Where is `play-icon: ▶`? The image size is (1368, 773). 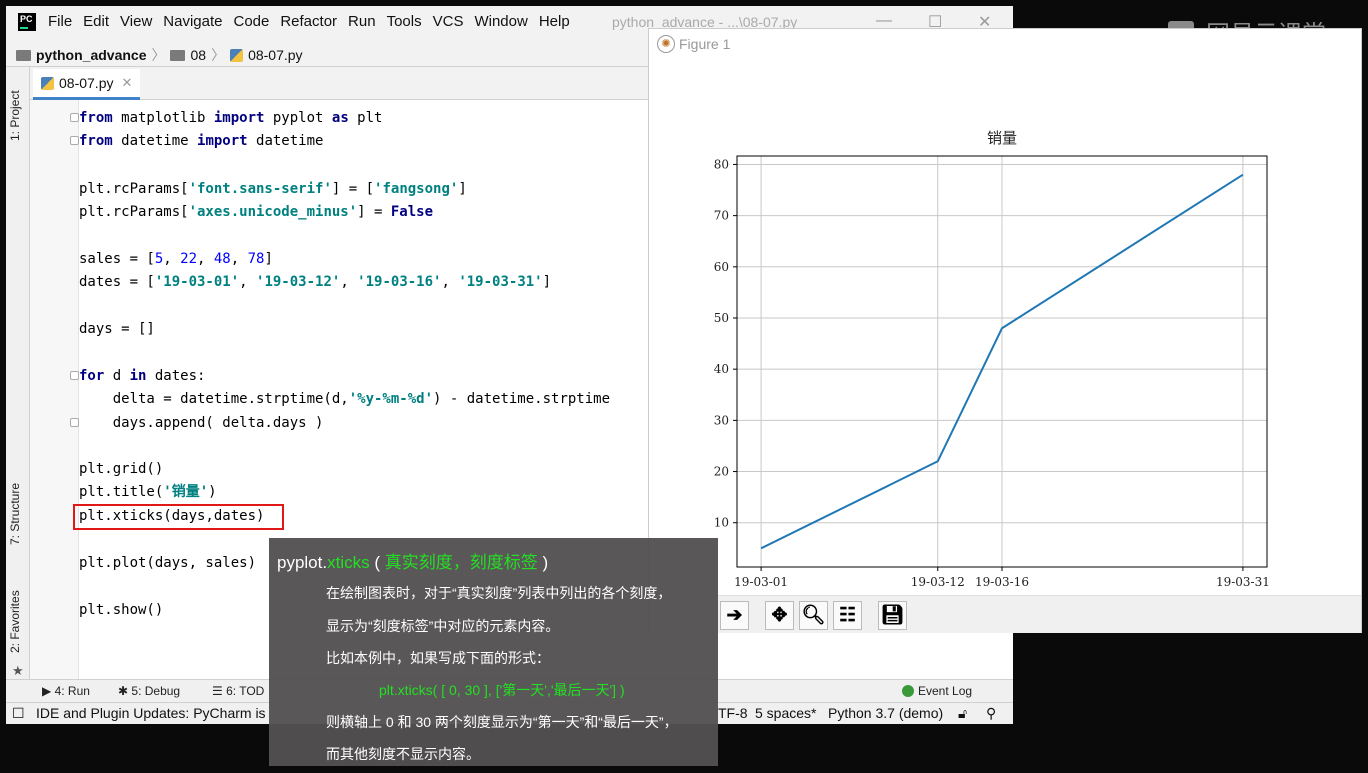 play-icon: ▶ is located at coordinates (47, 691).